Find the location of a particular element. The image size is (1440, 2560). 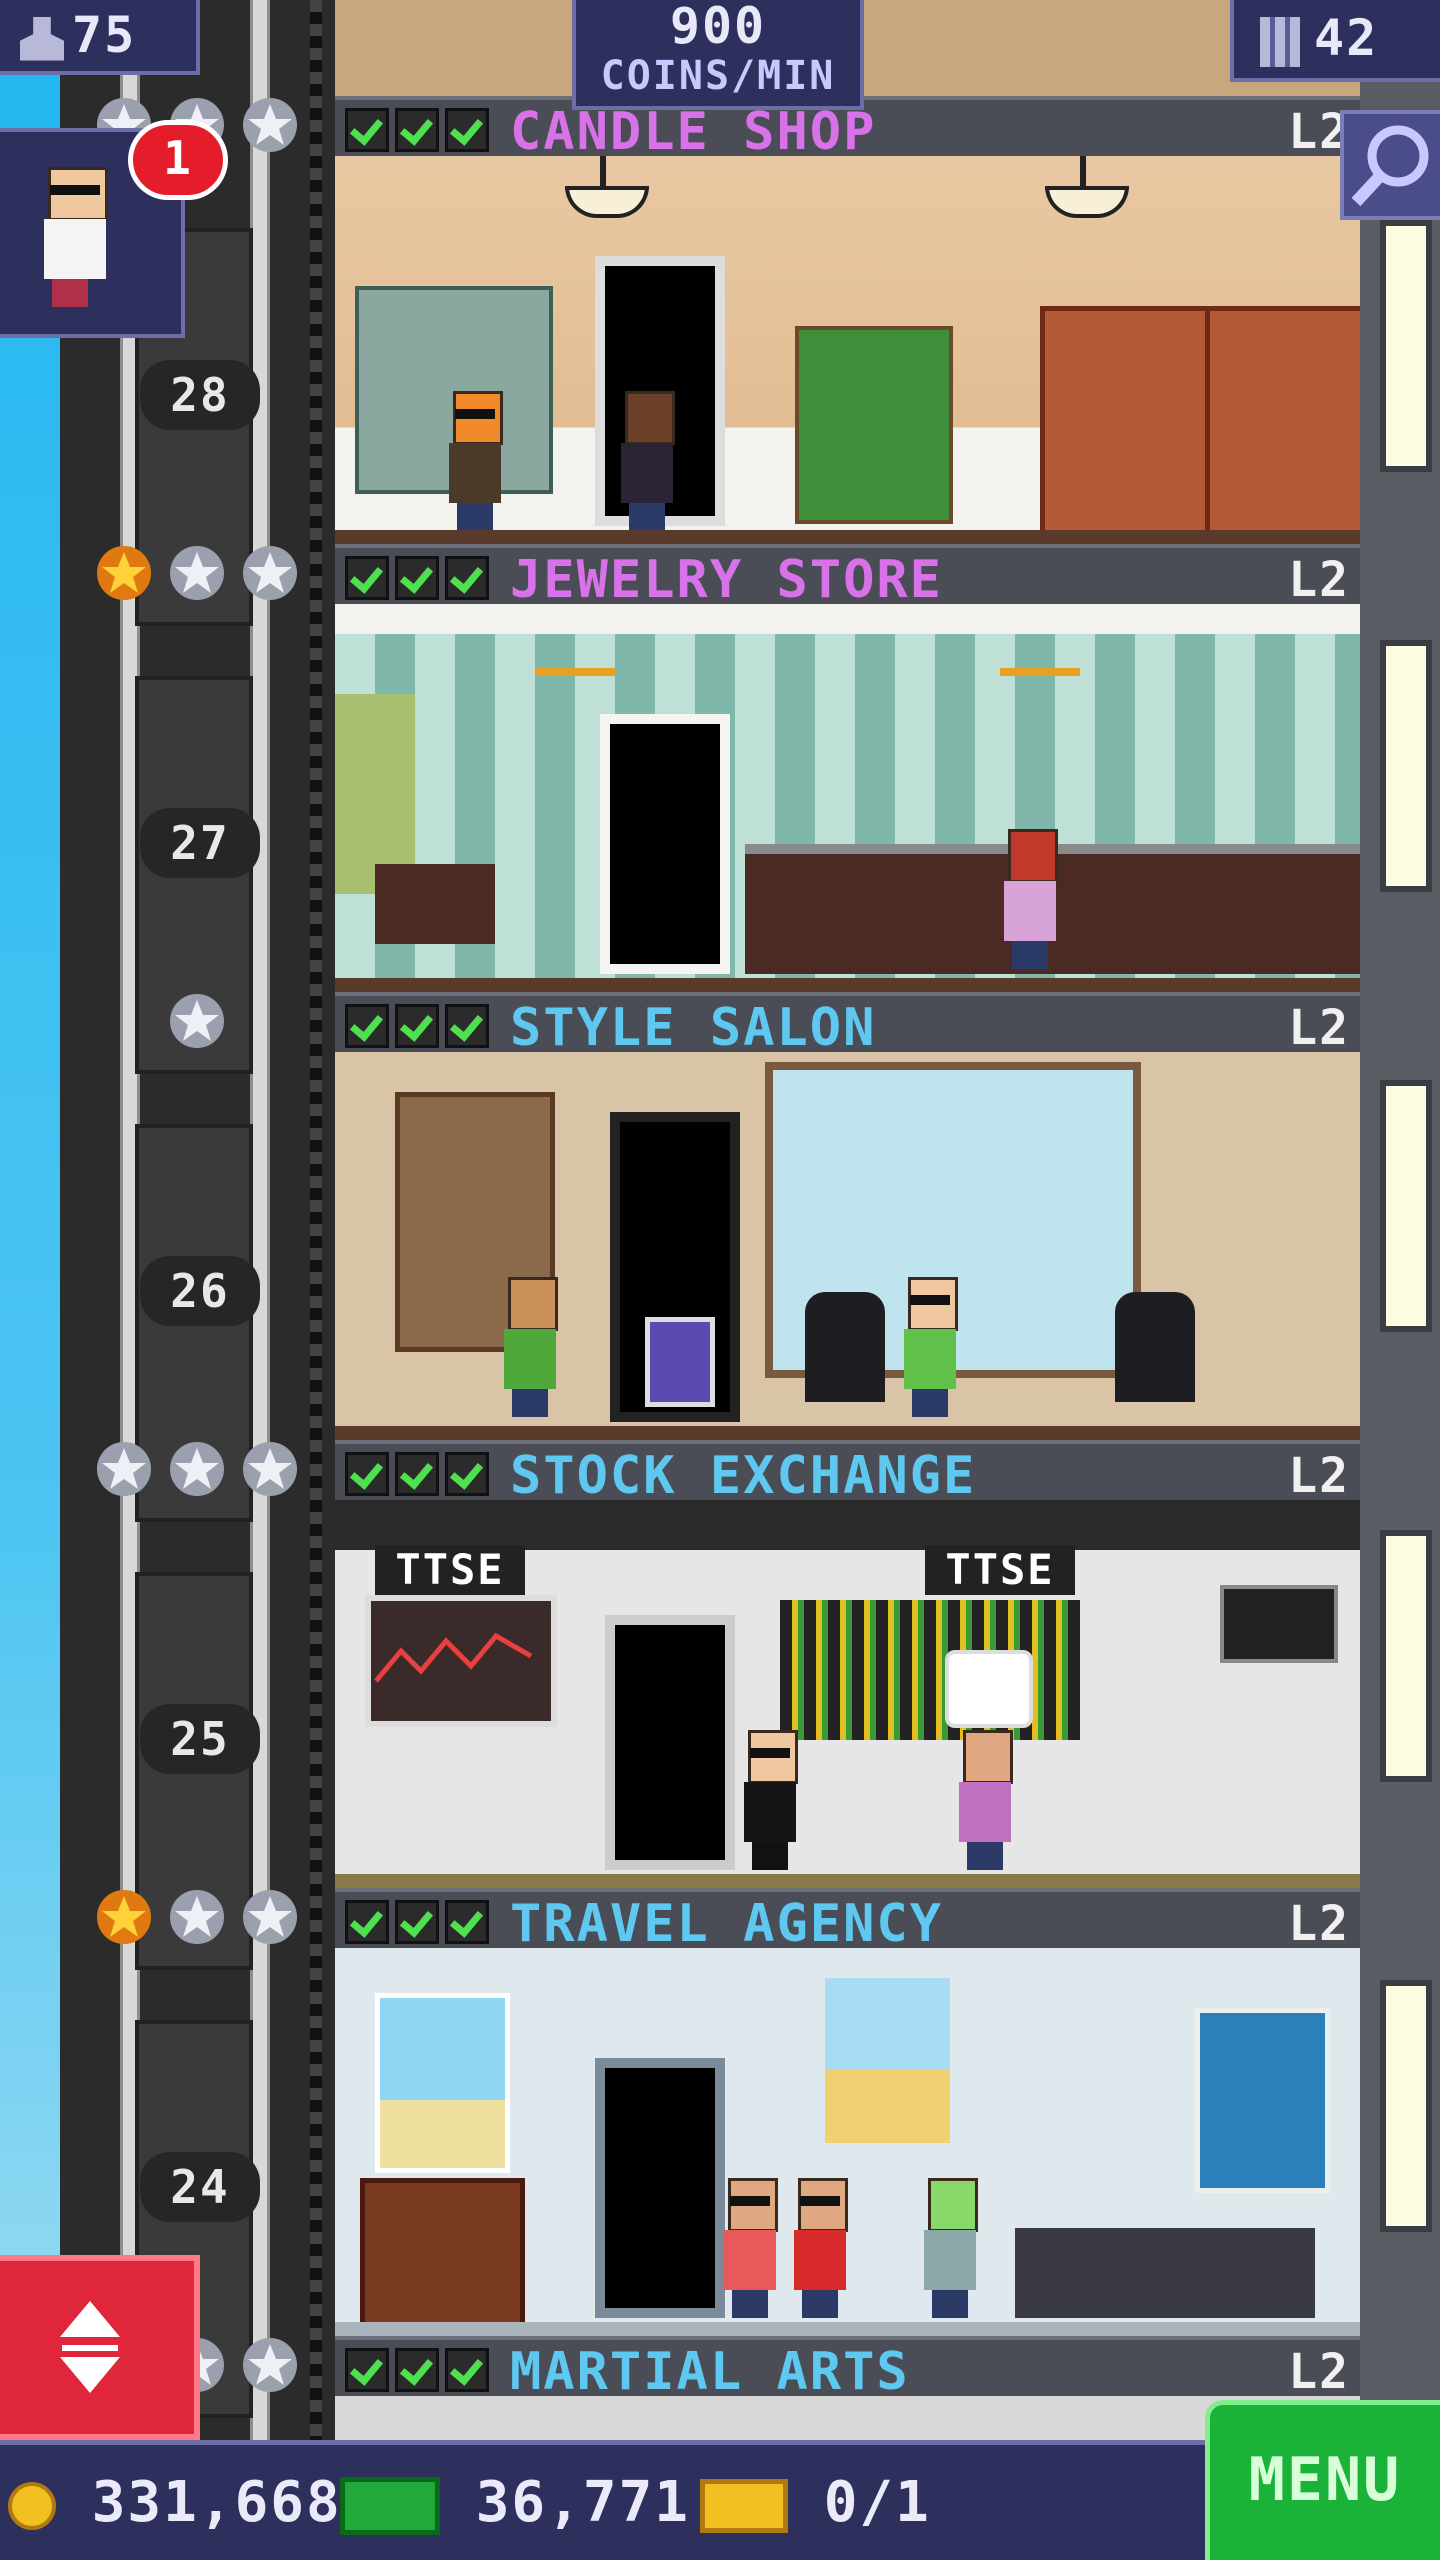

ttse-sign: TTSE is located at coordinates (1000, 1570).